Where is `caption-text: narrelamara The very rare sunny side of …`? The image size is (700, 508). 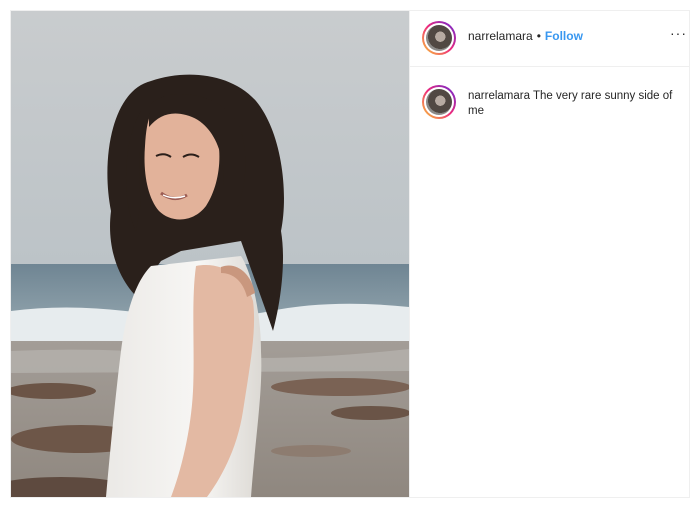
caption-text: narrelamara The very rare sunny side of … is located at coordinates (571, 102).